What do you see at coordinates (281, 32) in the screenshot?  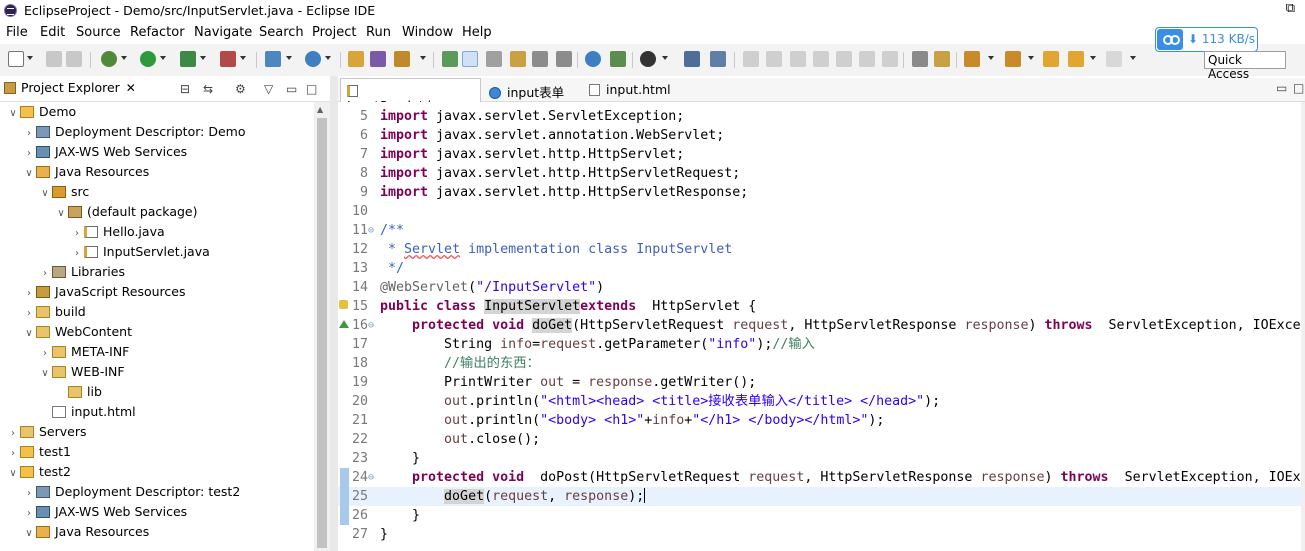 I see `menu-search: Search` at bounding box center [281, 32].